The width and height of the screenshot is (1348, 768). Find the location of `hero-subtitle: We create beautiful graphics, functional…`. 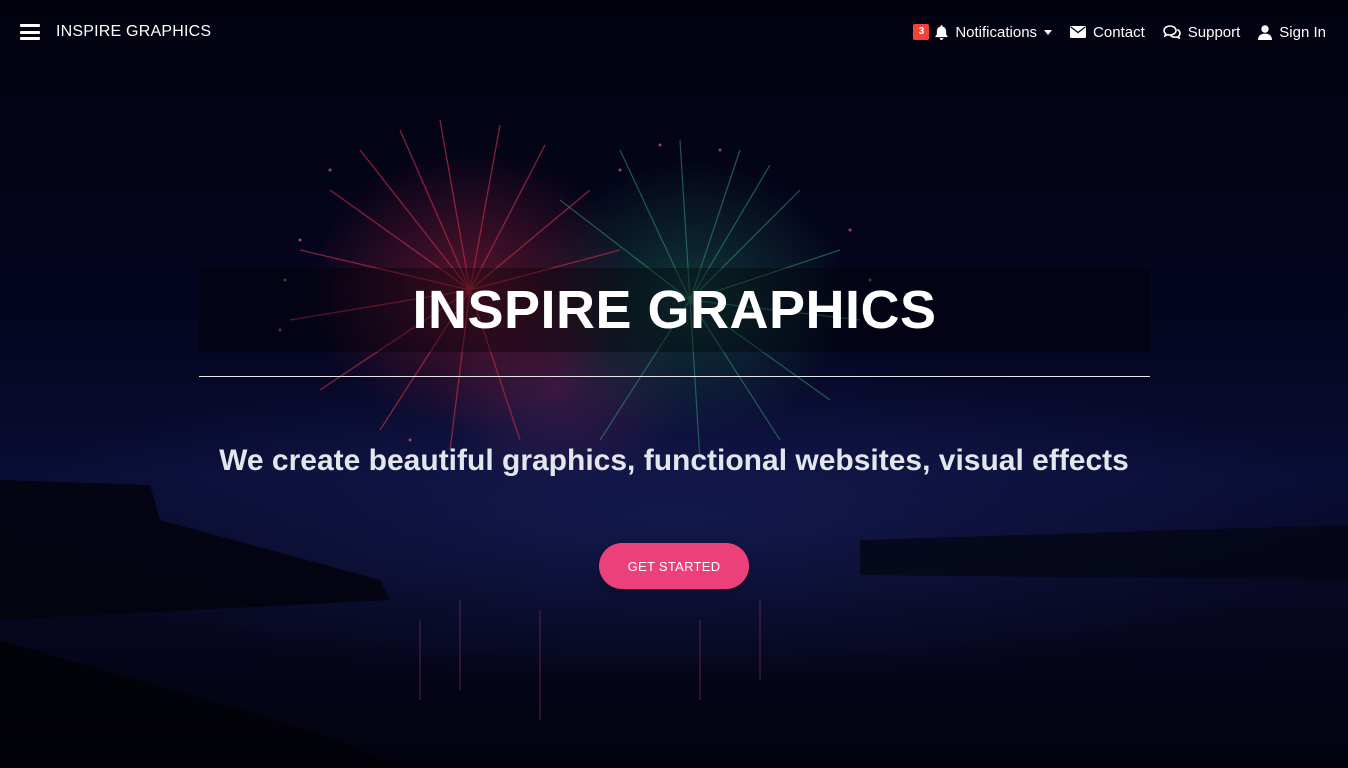

hero-subtitle: We create beautiful graphics, functional… is located at coordinates (674, 460).